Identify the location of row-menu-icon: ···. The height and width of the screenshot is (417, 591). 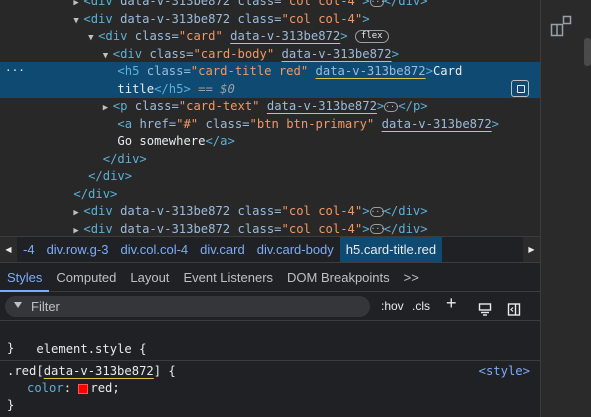
(15, 71).